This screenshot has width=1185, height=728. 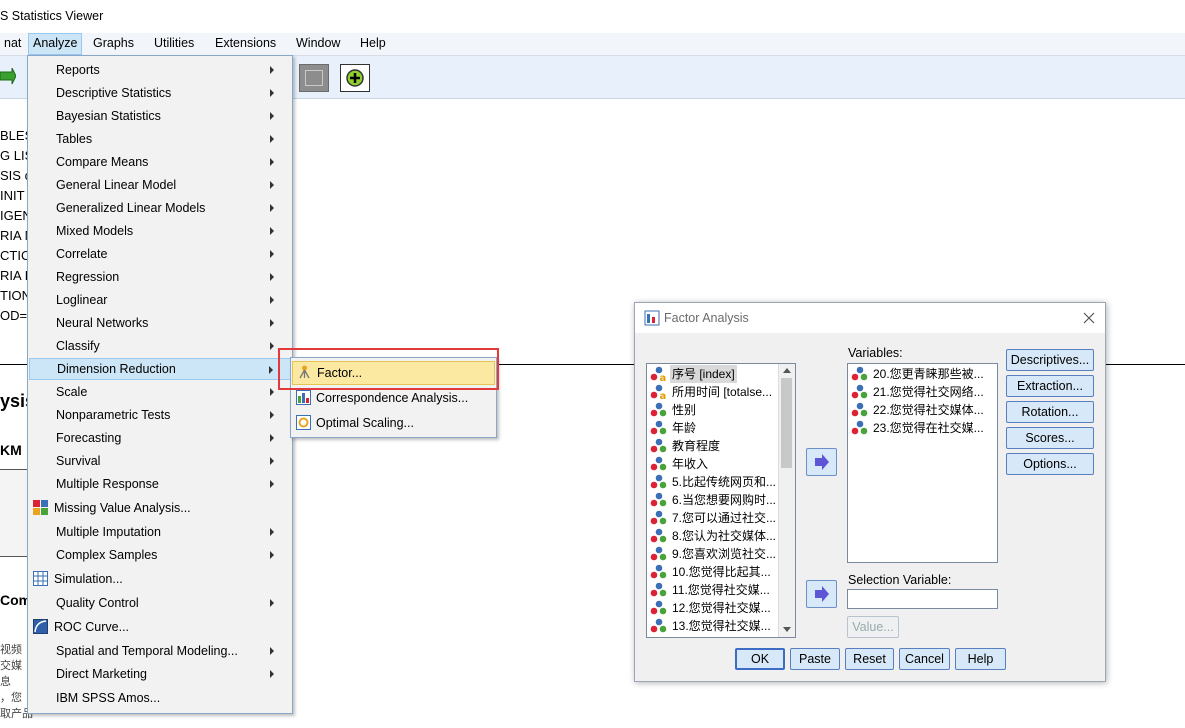 I want to click on help-button: Help, so click(x=980, y=659).